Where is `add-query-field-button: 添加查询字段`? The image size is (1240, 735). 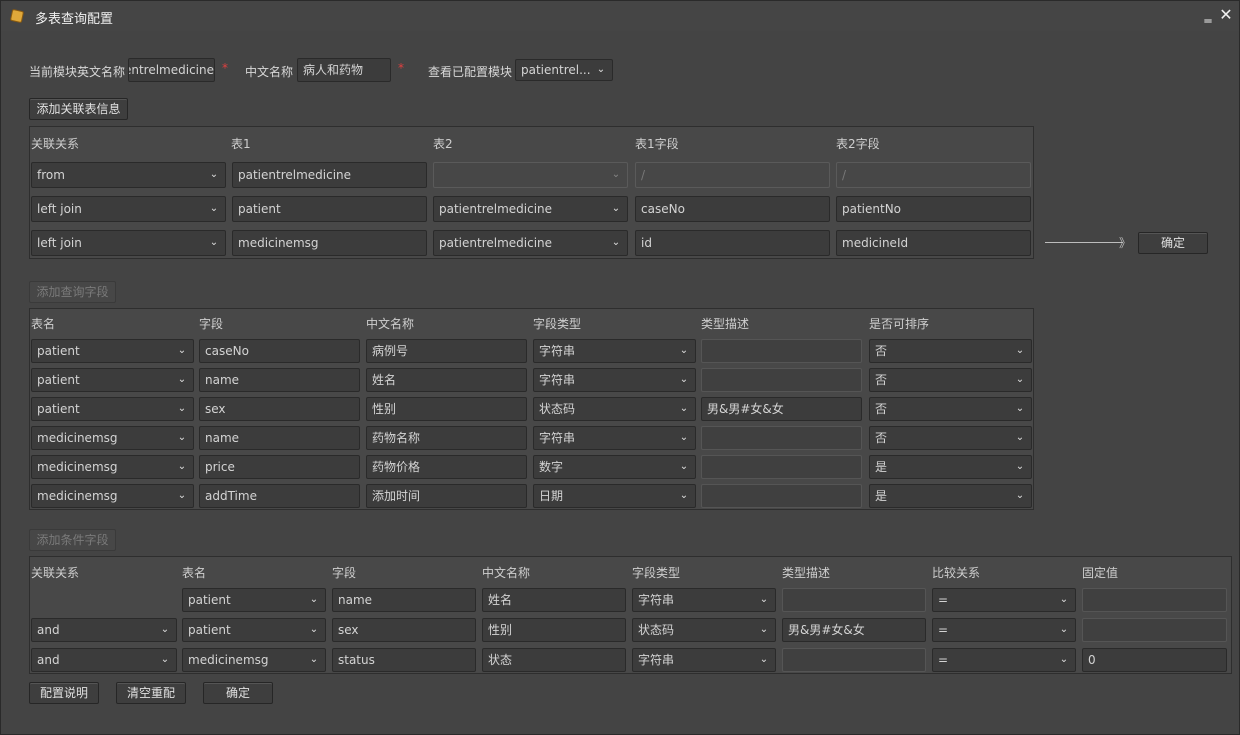
add-query-field-button: 添加查询字段 is located at coordinates (72, 292).